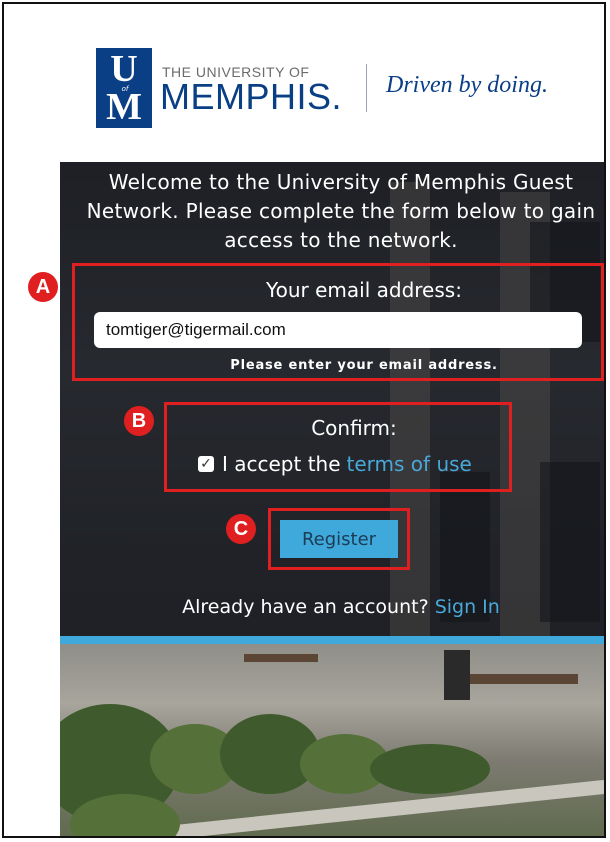  I want to click on annotation-box-b, so click(338, 447).